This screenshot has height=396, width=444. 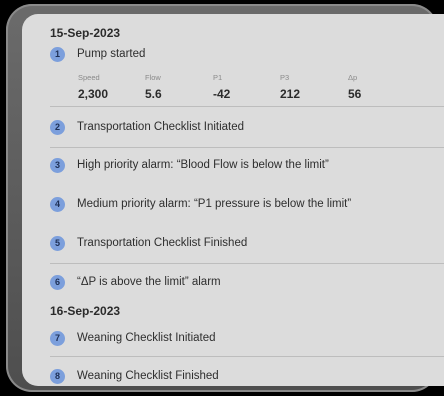 What do you see at coordinates (153, 77) in the screenshot?
I see `param-label: Flow` at bounding box center [153, 77].